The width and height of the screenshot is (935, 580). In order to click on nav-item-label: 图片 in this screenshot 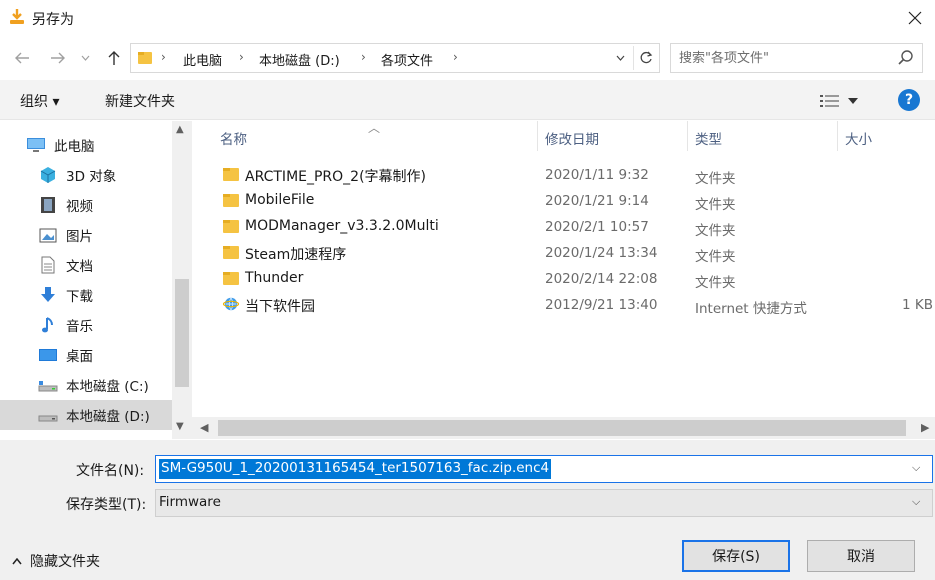, I will do `click(79, 237)`.